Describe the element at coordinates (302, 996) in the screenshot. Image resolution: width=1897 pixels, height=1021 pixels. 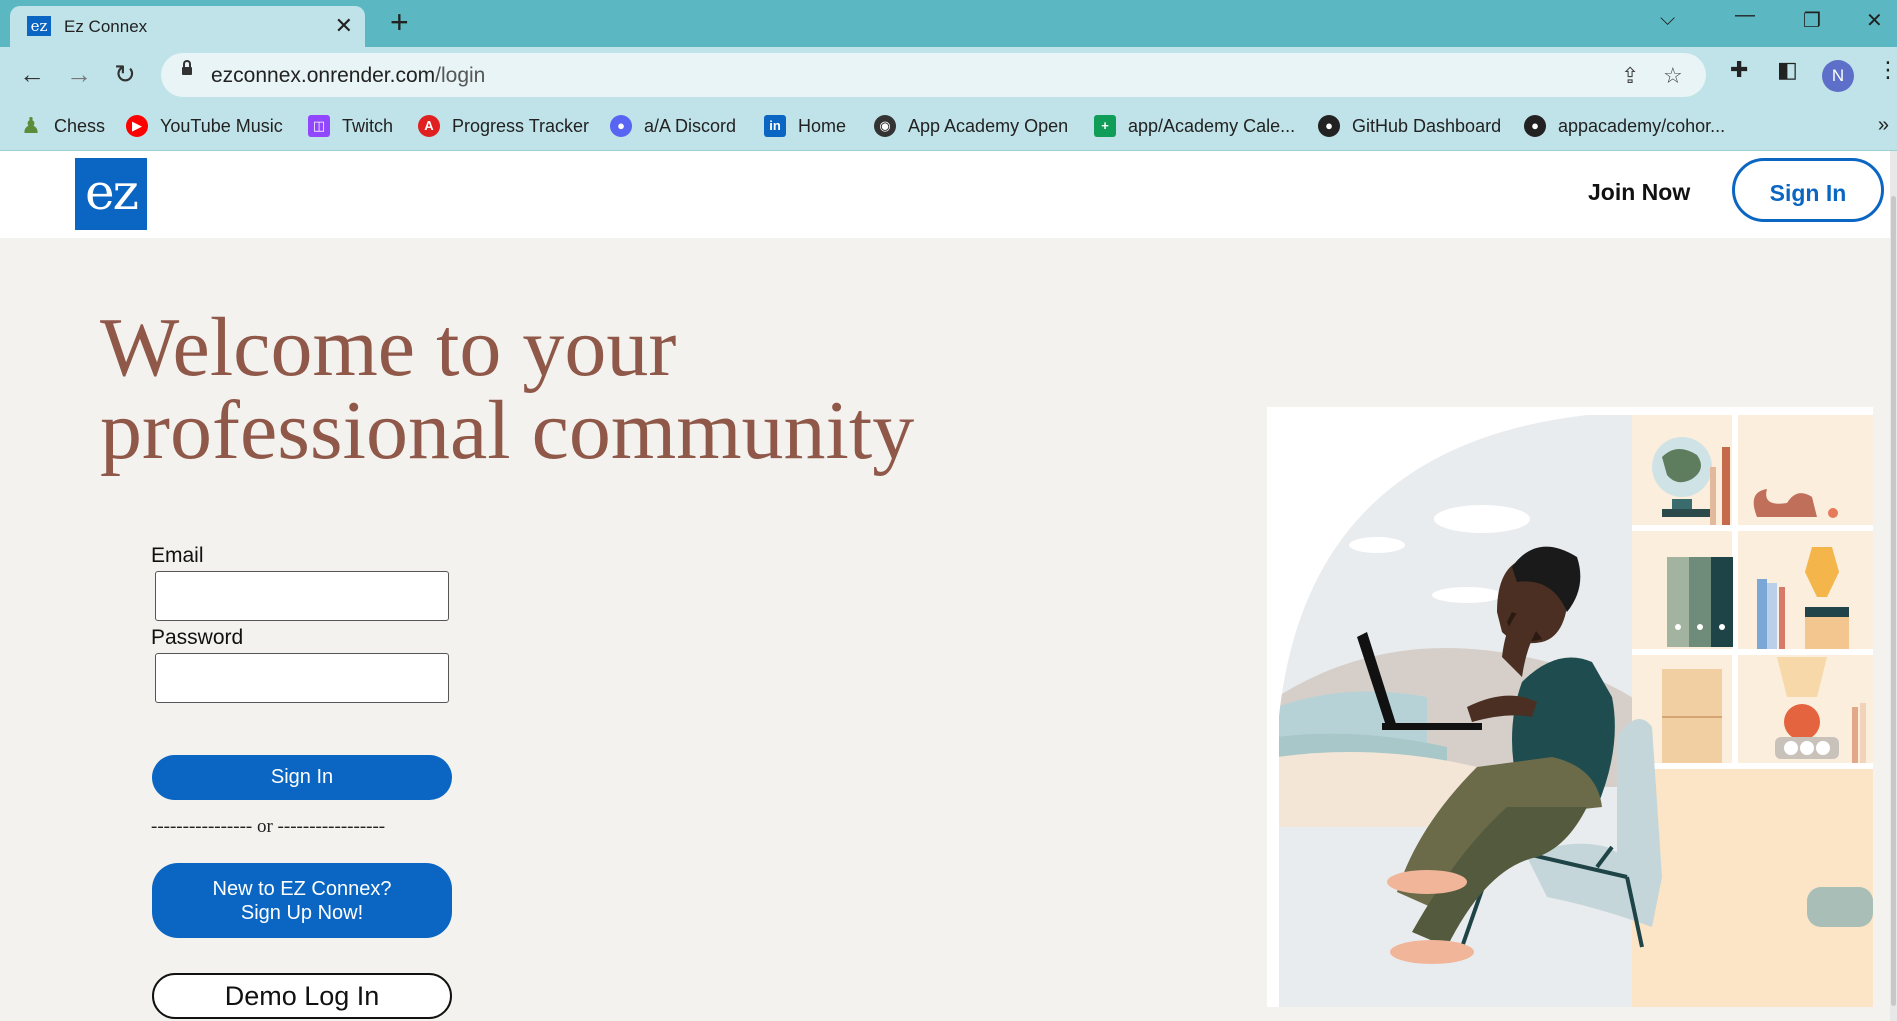
I see `demo-login-button: Demo Log In` at that location.